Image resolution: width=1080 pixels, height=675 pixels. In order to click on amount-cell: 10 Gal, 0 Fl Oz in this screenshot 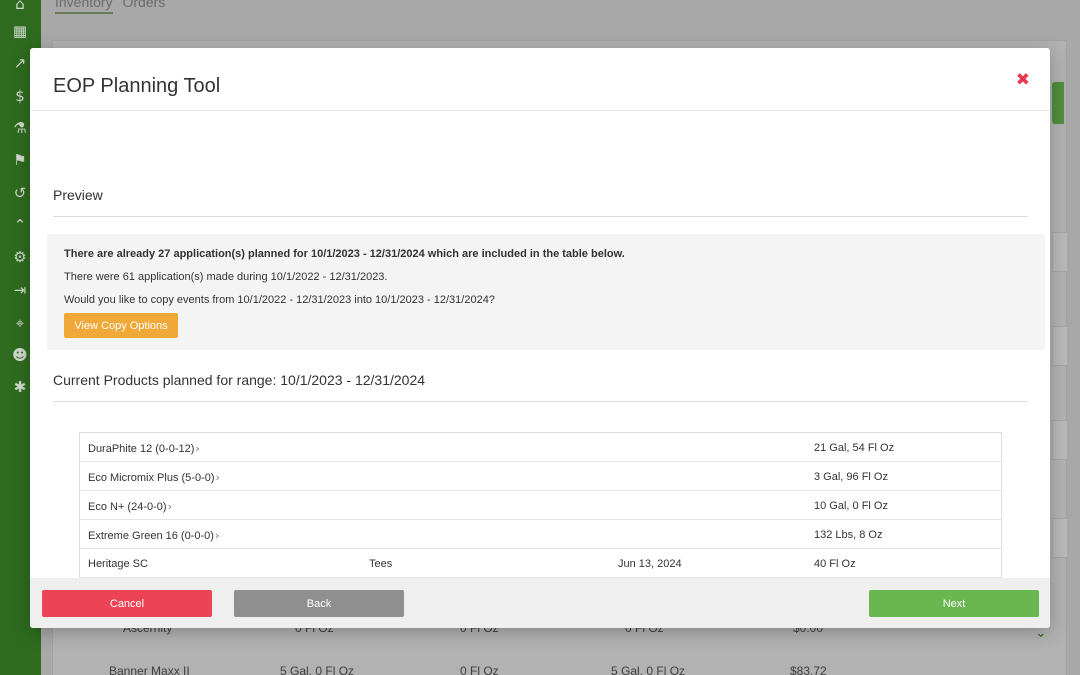, I will do `click(851, 506)`.